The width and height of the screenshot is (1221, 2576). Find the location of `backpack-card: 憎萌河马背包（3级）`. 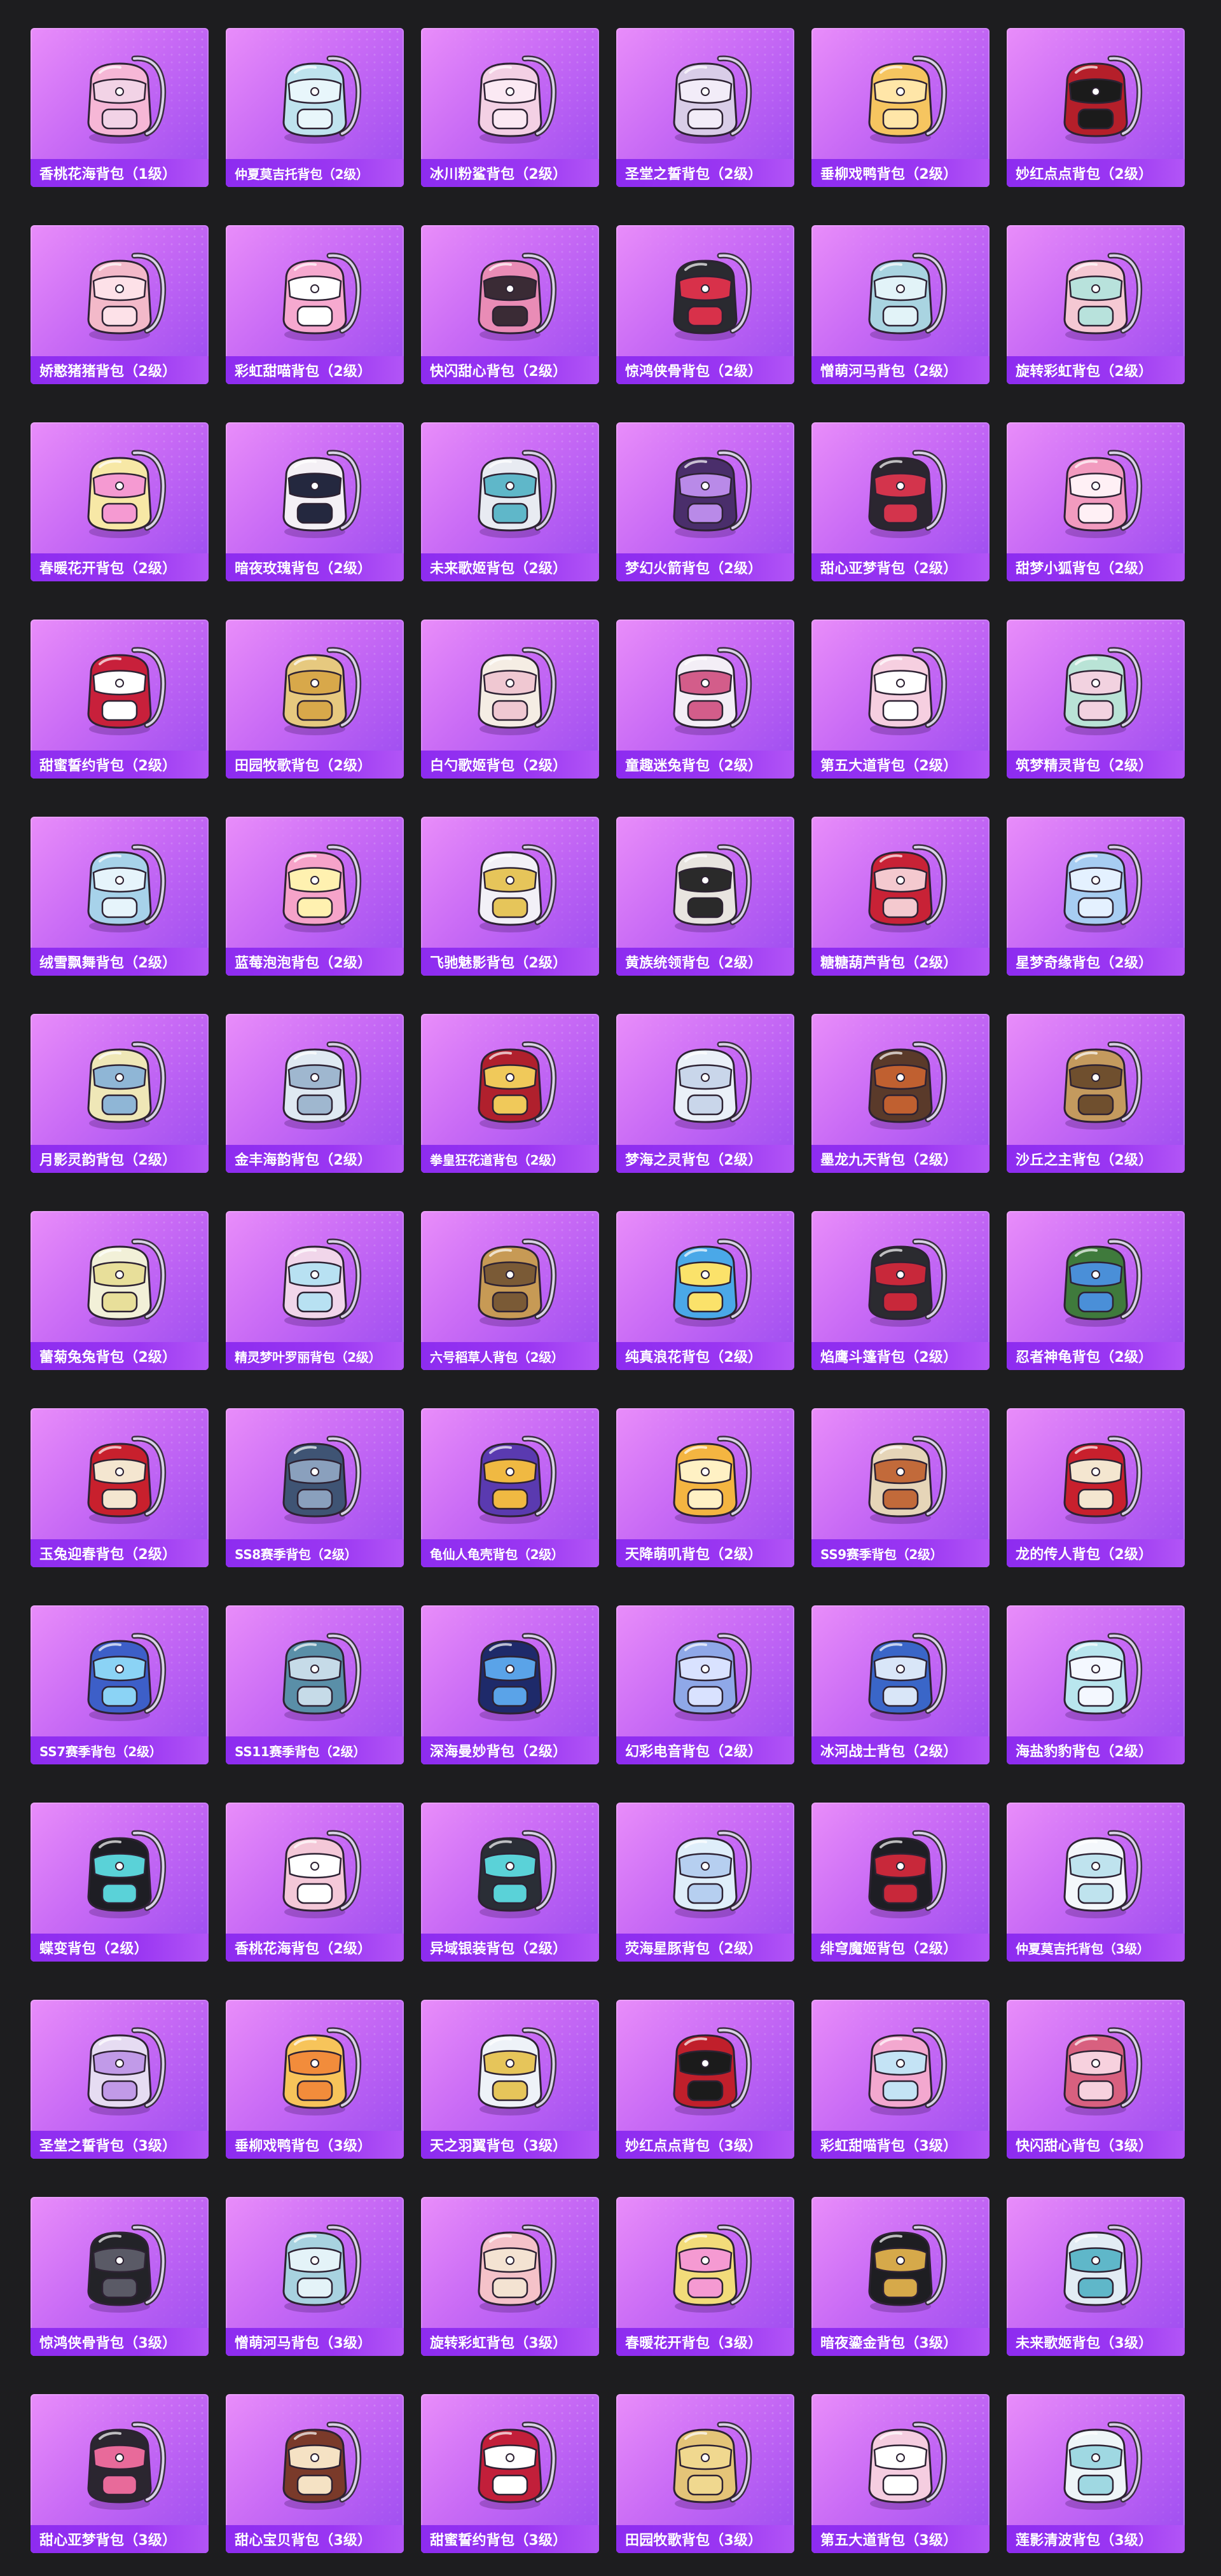

backpack-card: 憎萌河马背包（3级） is located at coordinates (315, 2276).